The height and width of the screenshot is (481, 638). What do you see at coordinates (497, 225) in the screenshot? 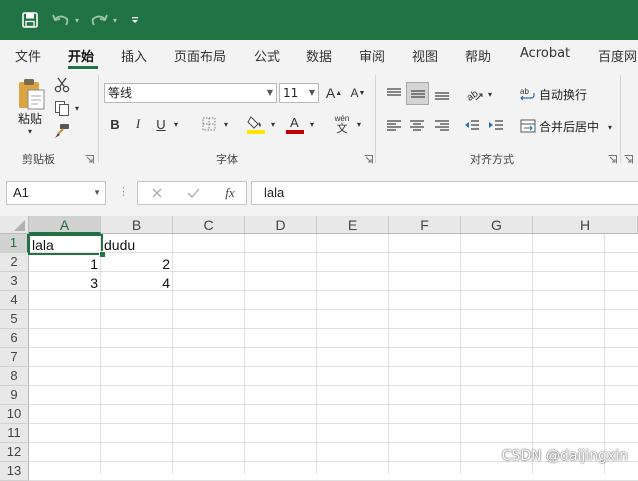
I see `column-header-g: G` at bounding box center [497, 225].